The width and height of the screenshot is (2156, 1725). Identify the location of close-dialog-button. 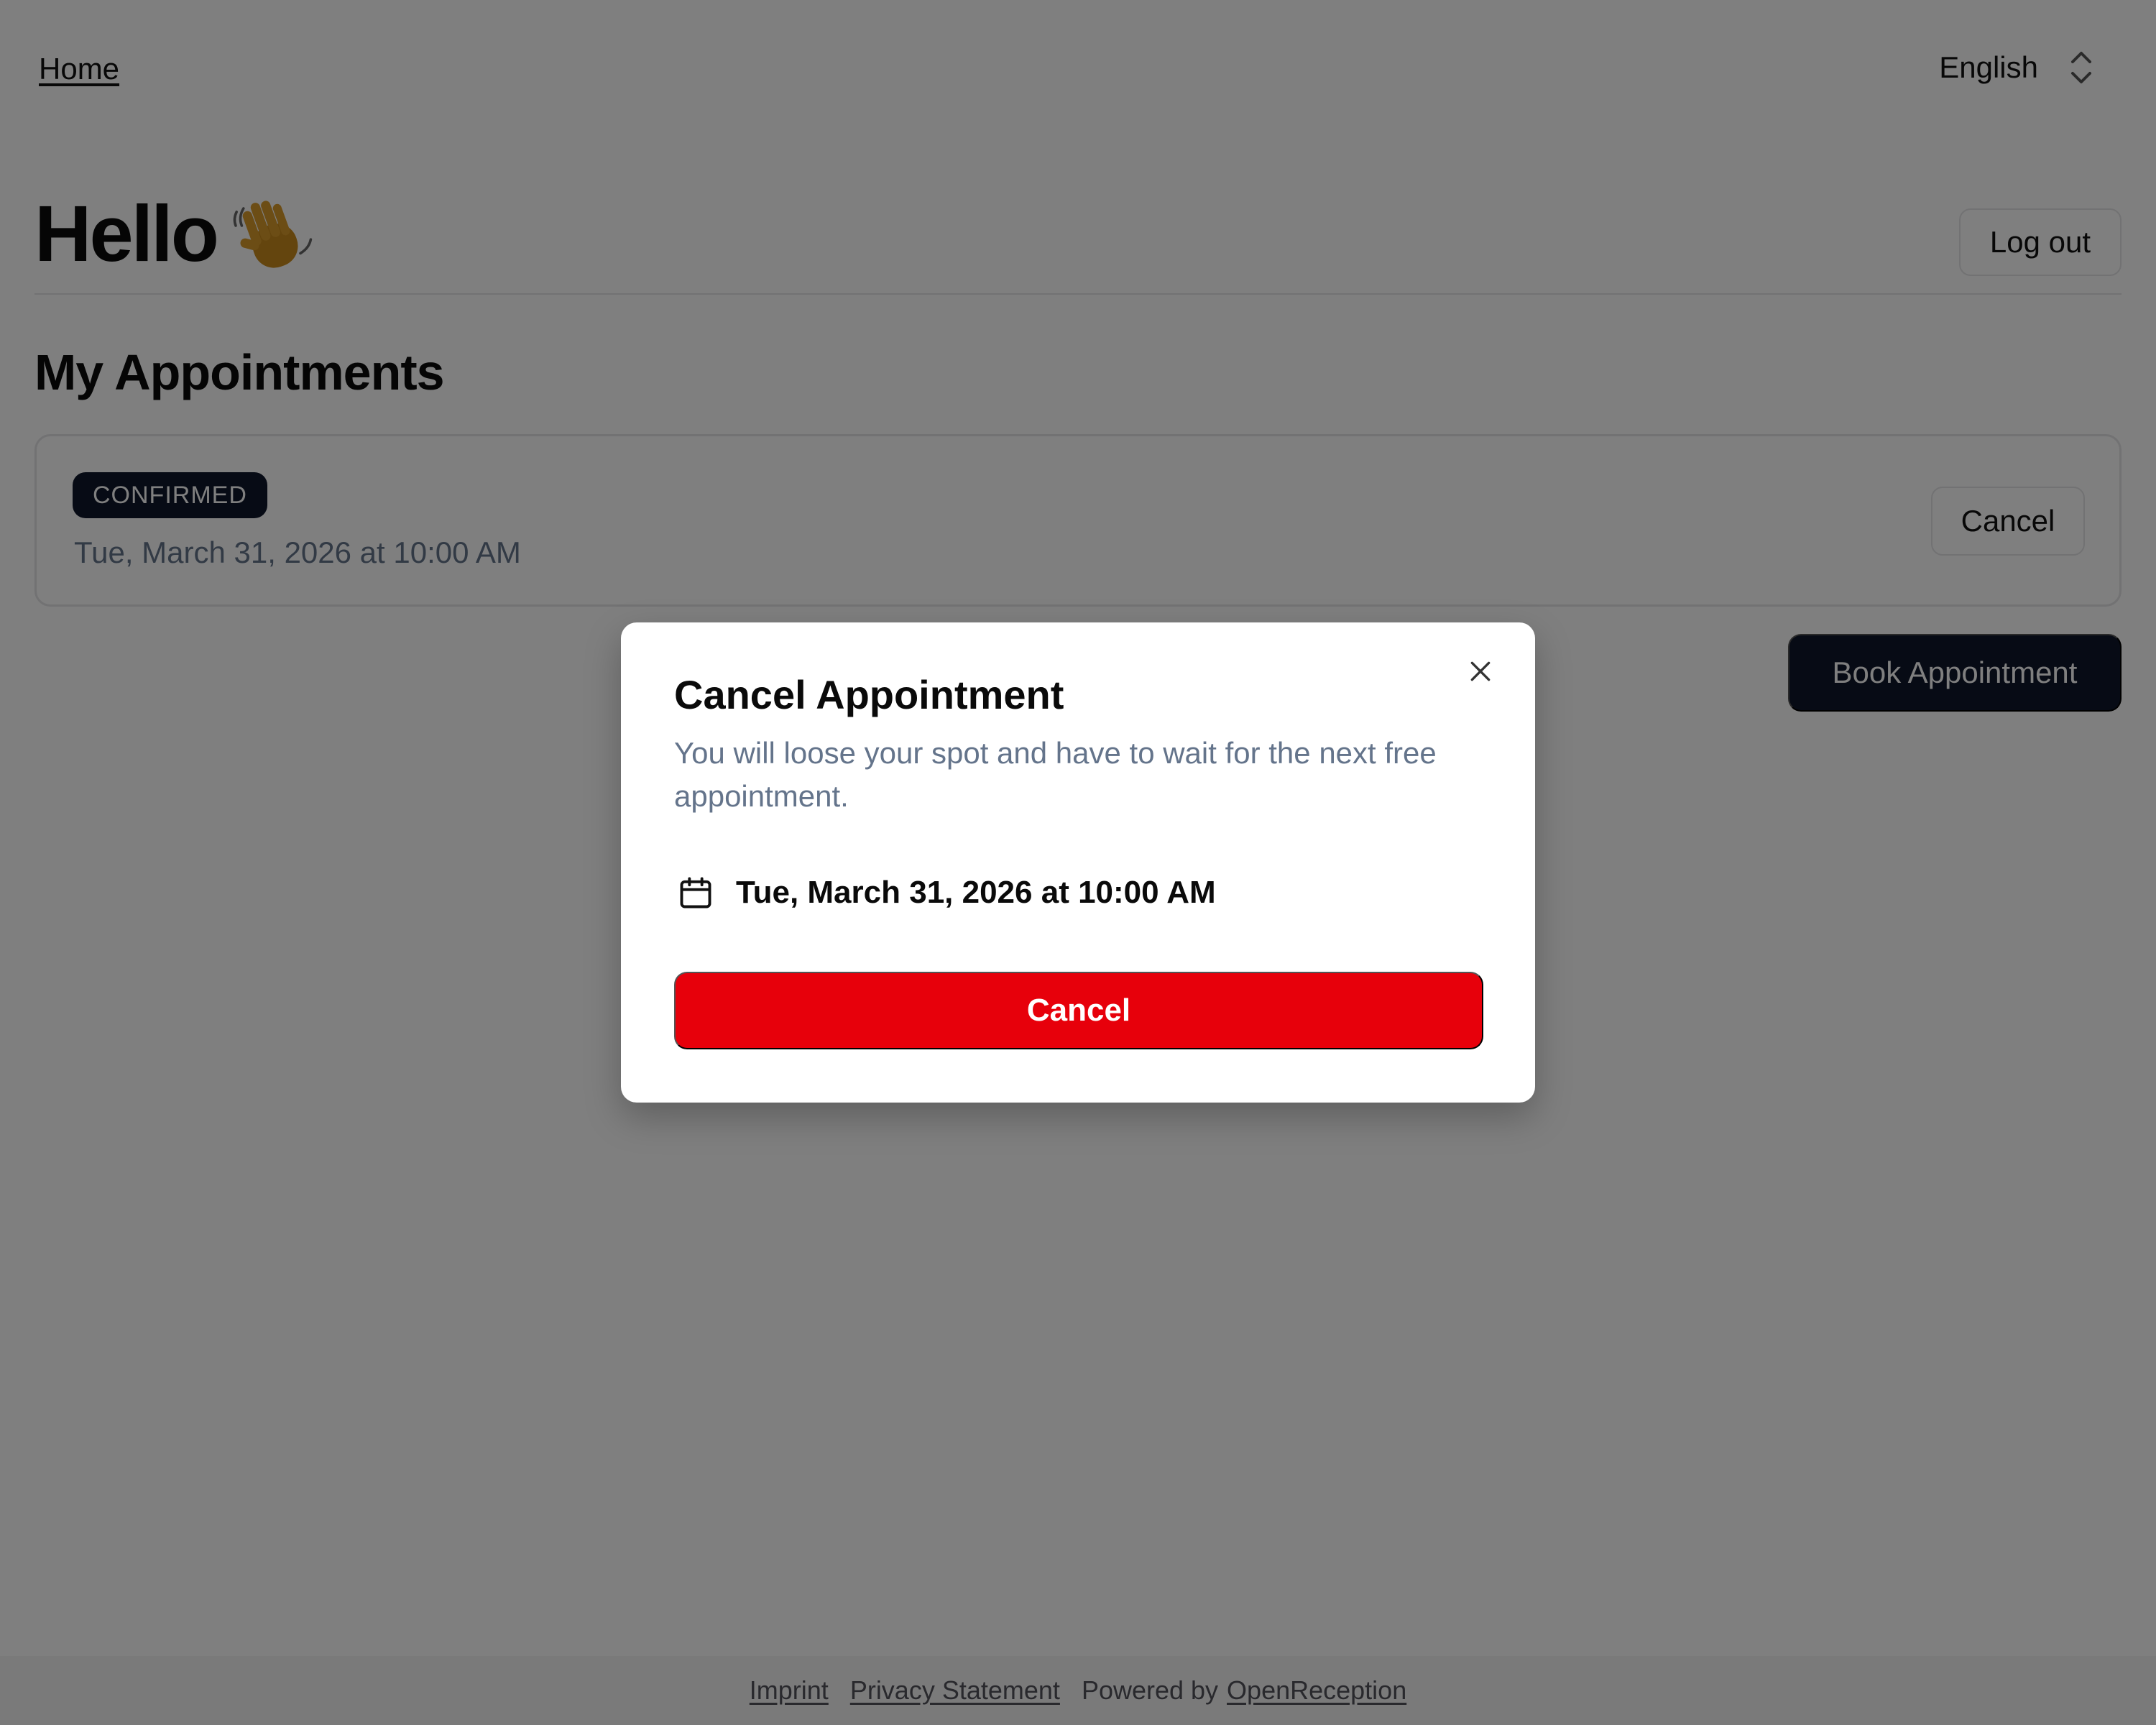
(1480, 671).